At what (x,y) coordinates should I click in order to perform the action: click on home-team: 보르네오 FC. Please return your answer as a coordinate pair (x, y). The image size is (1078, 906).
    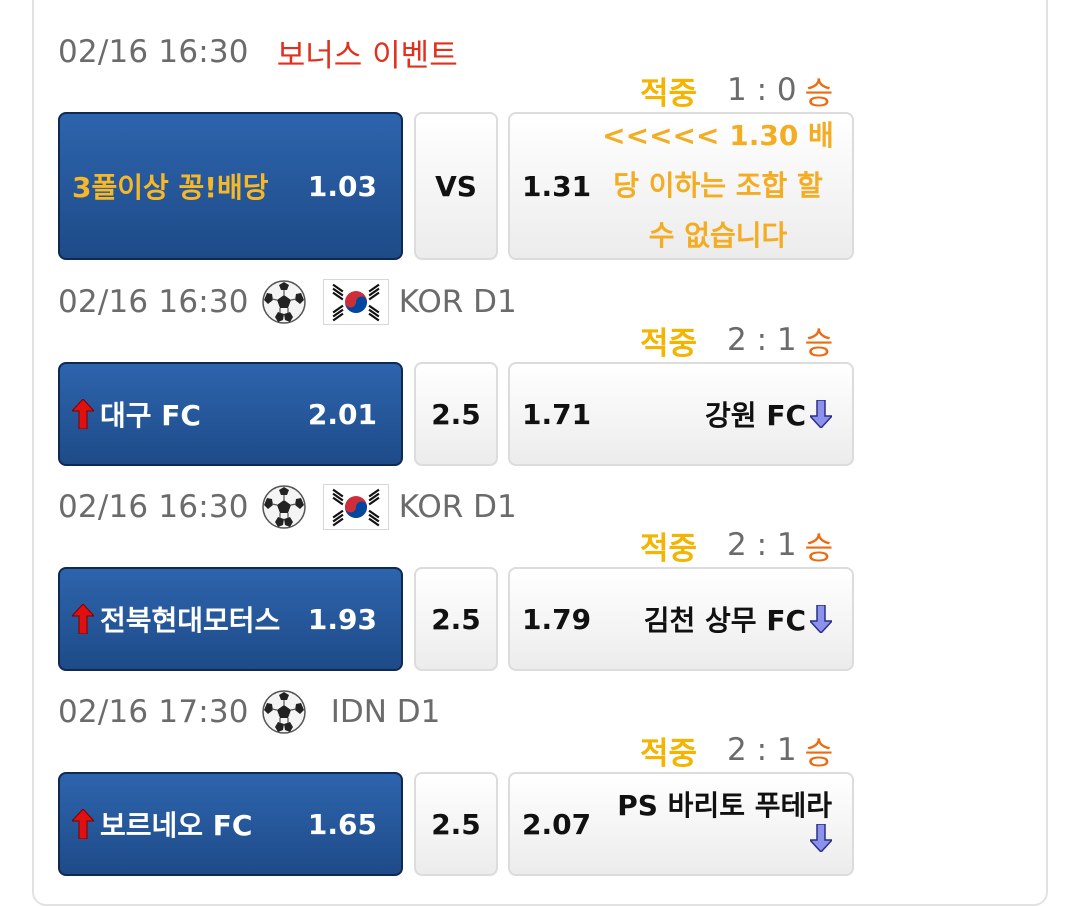
    Looking at the image, I should click on (162, 824).